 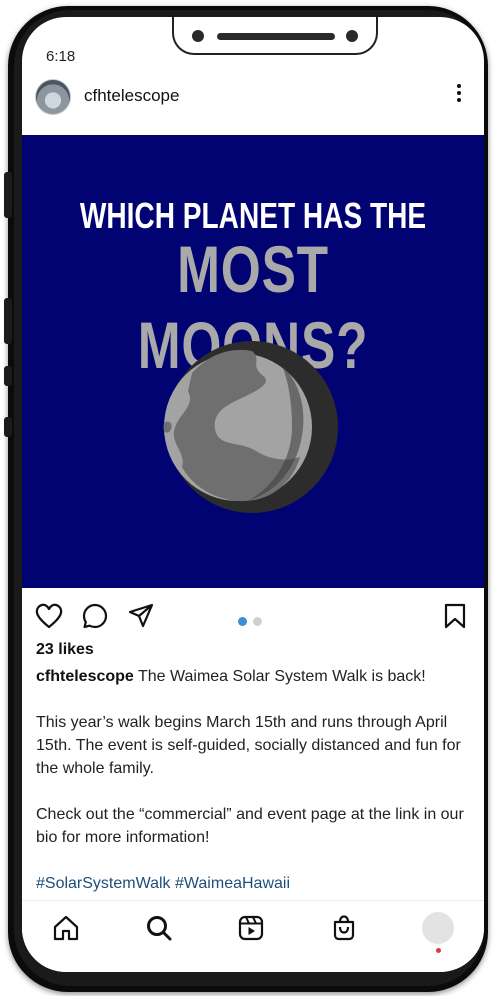 I want to click on bottom-nav, so click(x=253, y=936).